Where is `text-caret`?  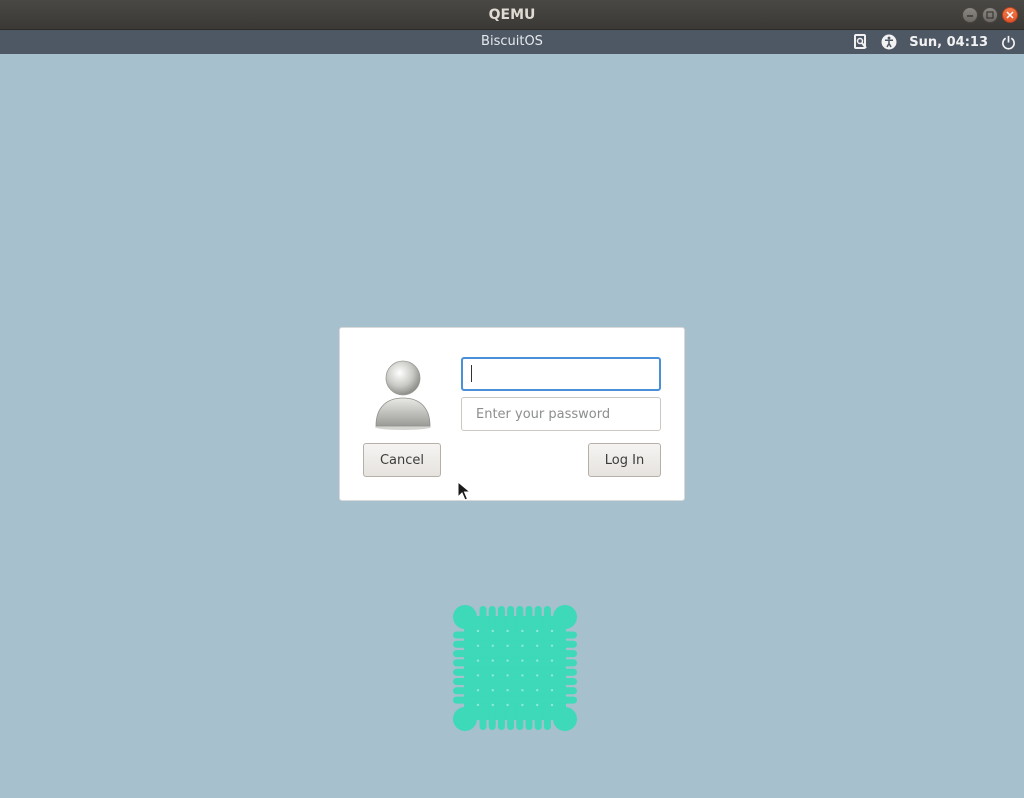
text-caret is located at coordinates (471, 373).